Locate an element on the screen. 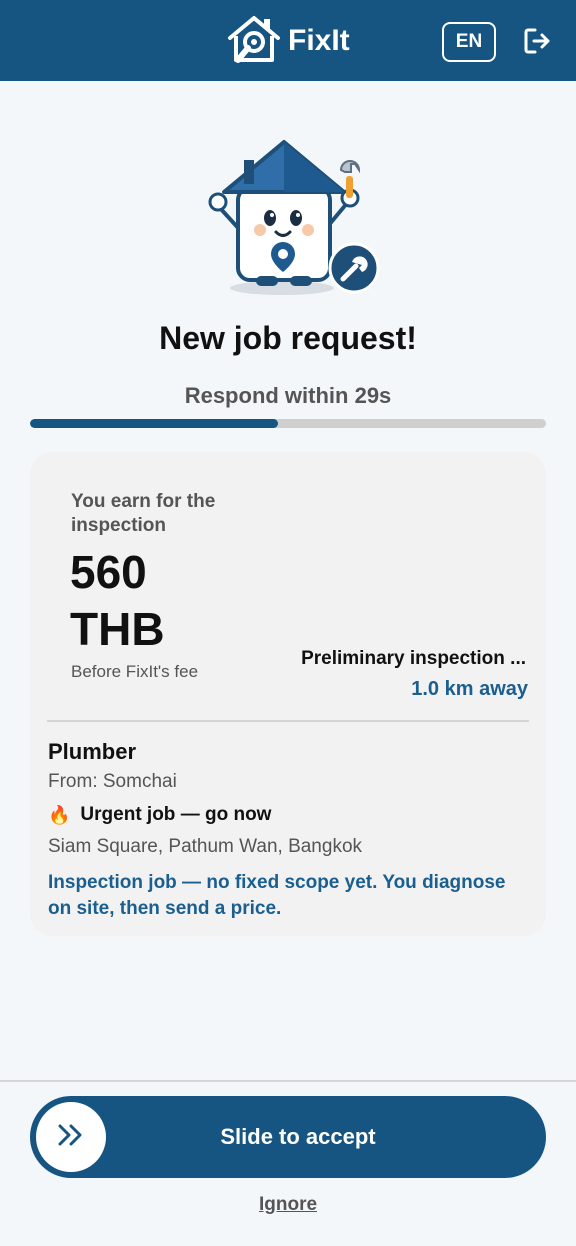 The height and width of the screenshot is (1246, 576). slider-handle is located at coordinates (71, 1137).